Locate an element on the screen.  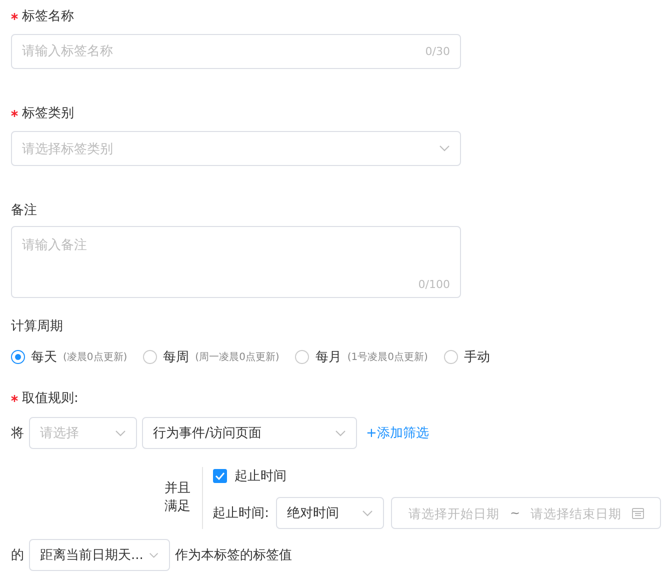
char-counter: 0/100 is located at coordinates (434, 284).